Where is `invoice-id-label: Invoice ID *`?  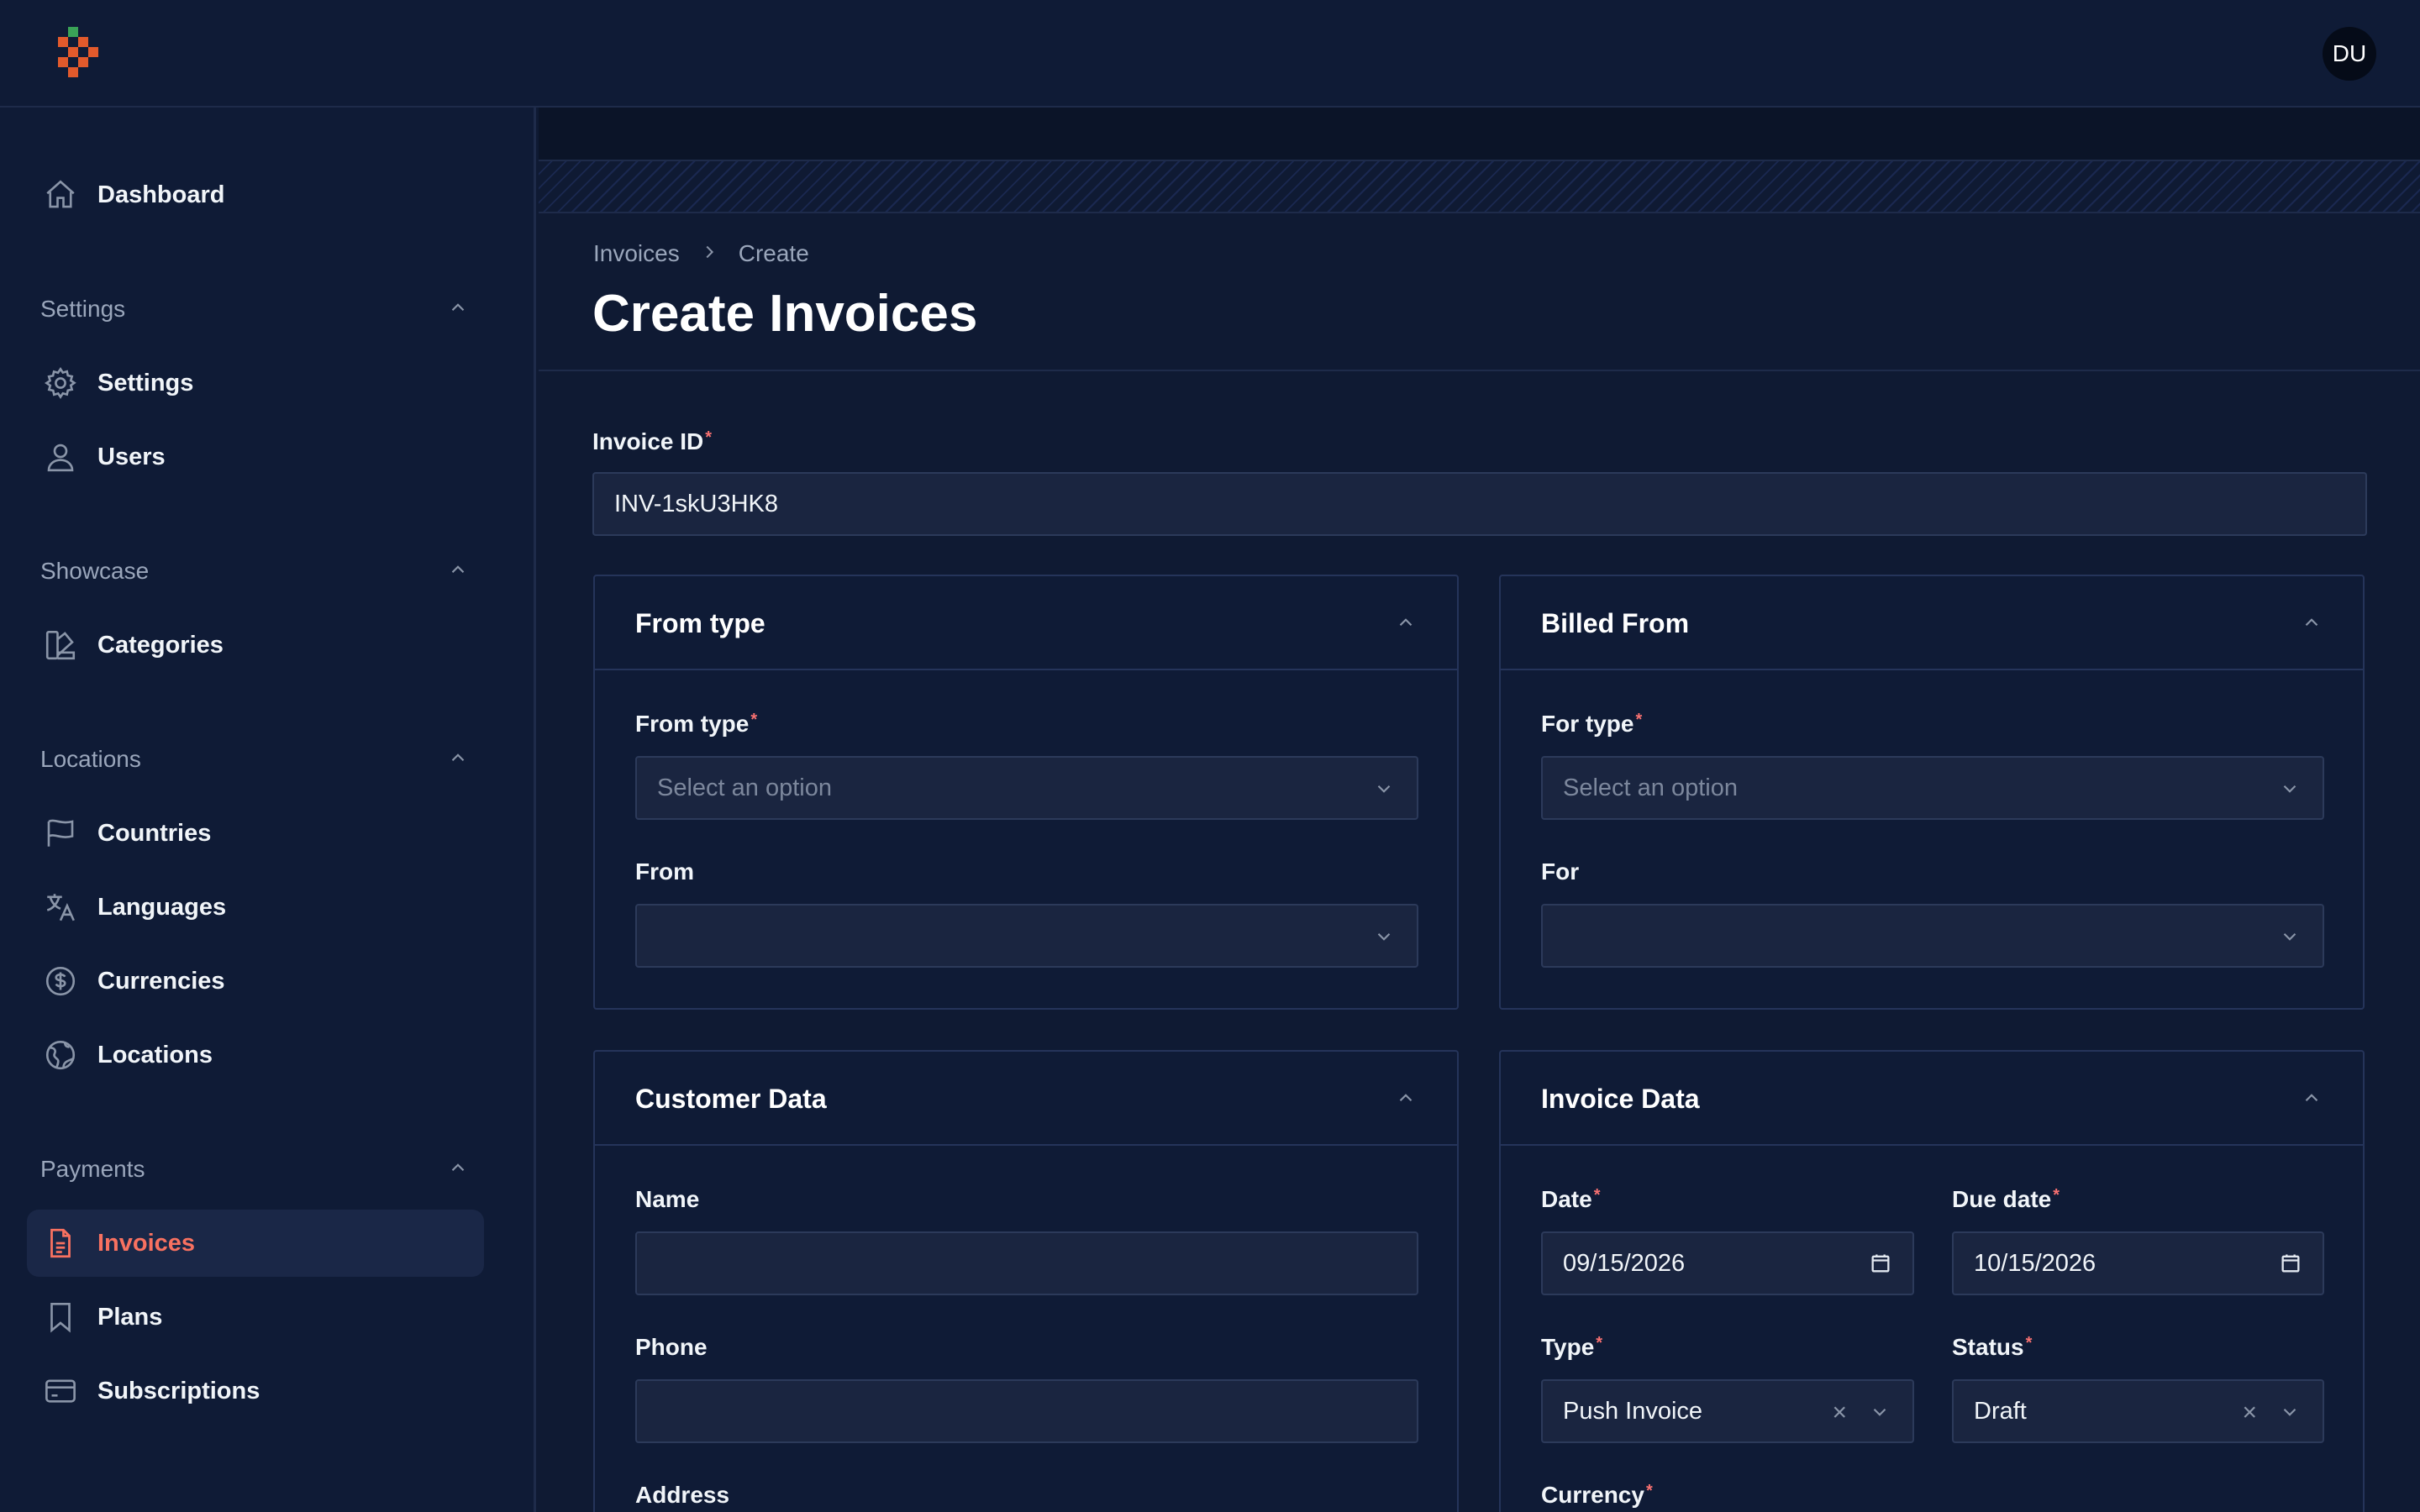 invoice-id-label: Invoice ID * is located at coordinates (652, 441).